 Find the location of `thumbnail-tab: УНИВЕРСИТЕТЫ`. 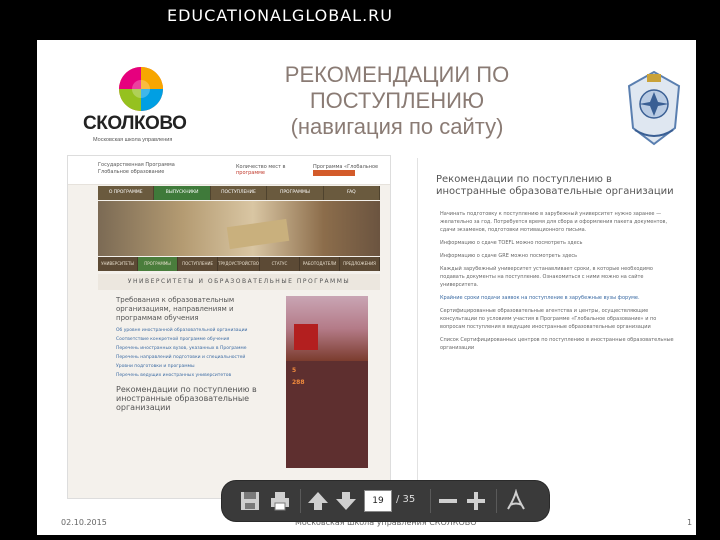

thumbnail-tab: УНИВЕРСИТЕТЫ is located at coordinates (118, 264).